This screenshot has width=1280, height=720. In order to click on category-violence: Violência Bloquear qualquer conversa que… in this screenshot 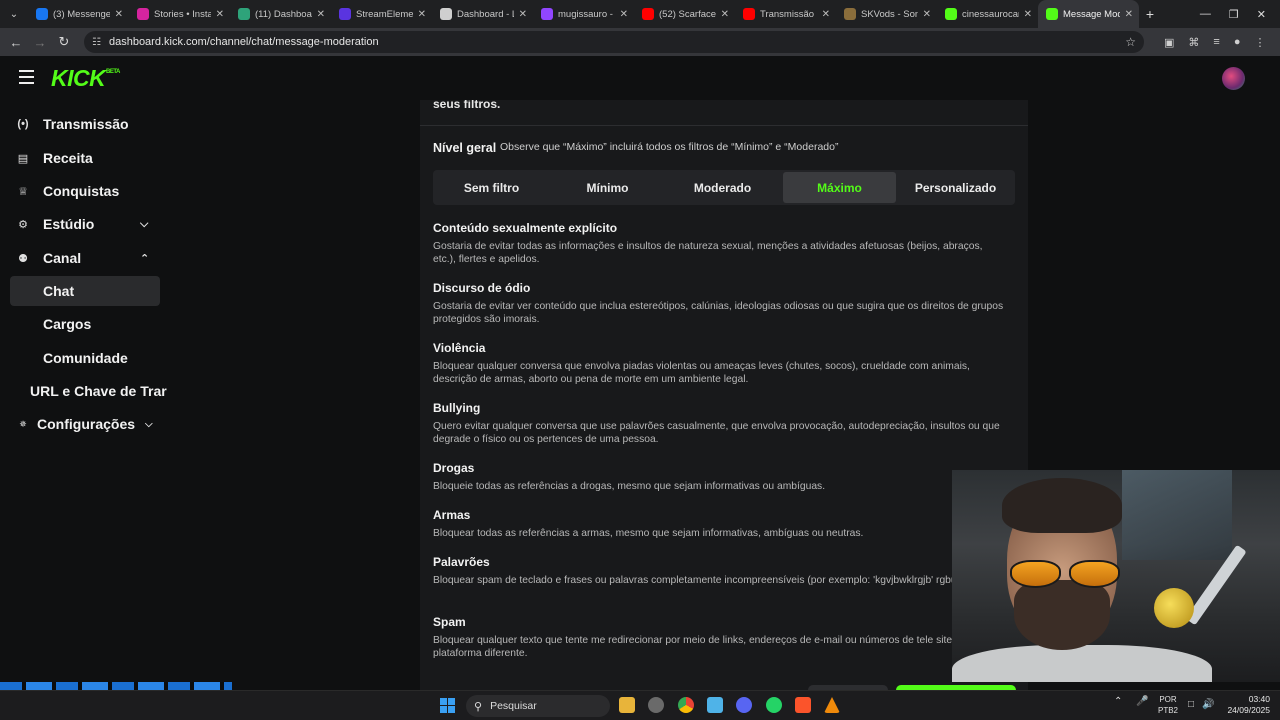, I will do `click(720, 364)`.